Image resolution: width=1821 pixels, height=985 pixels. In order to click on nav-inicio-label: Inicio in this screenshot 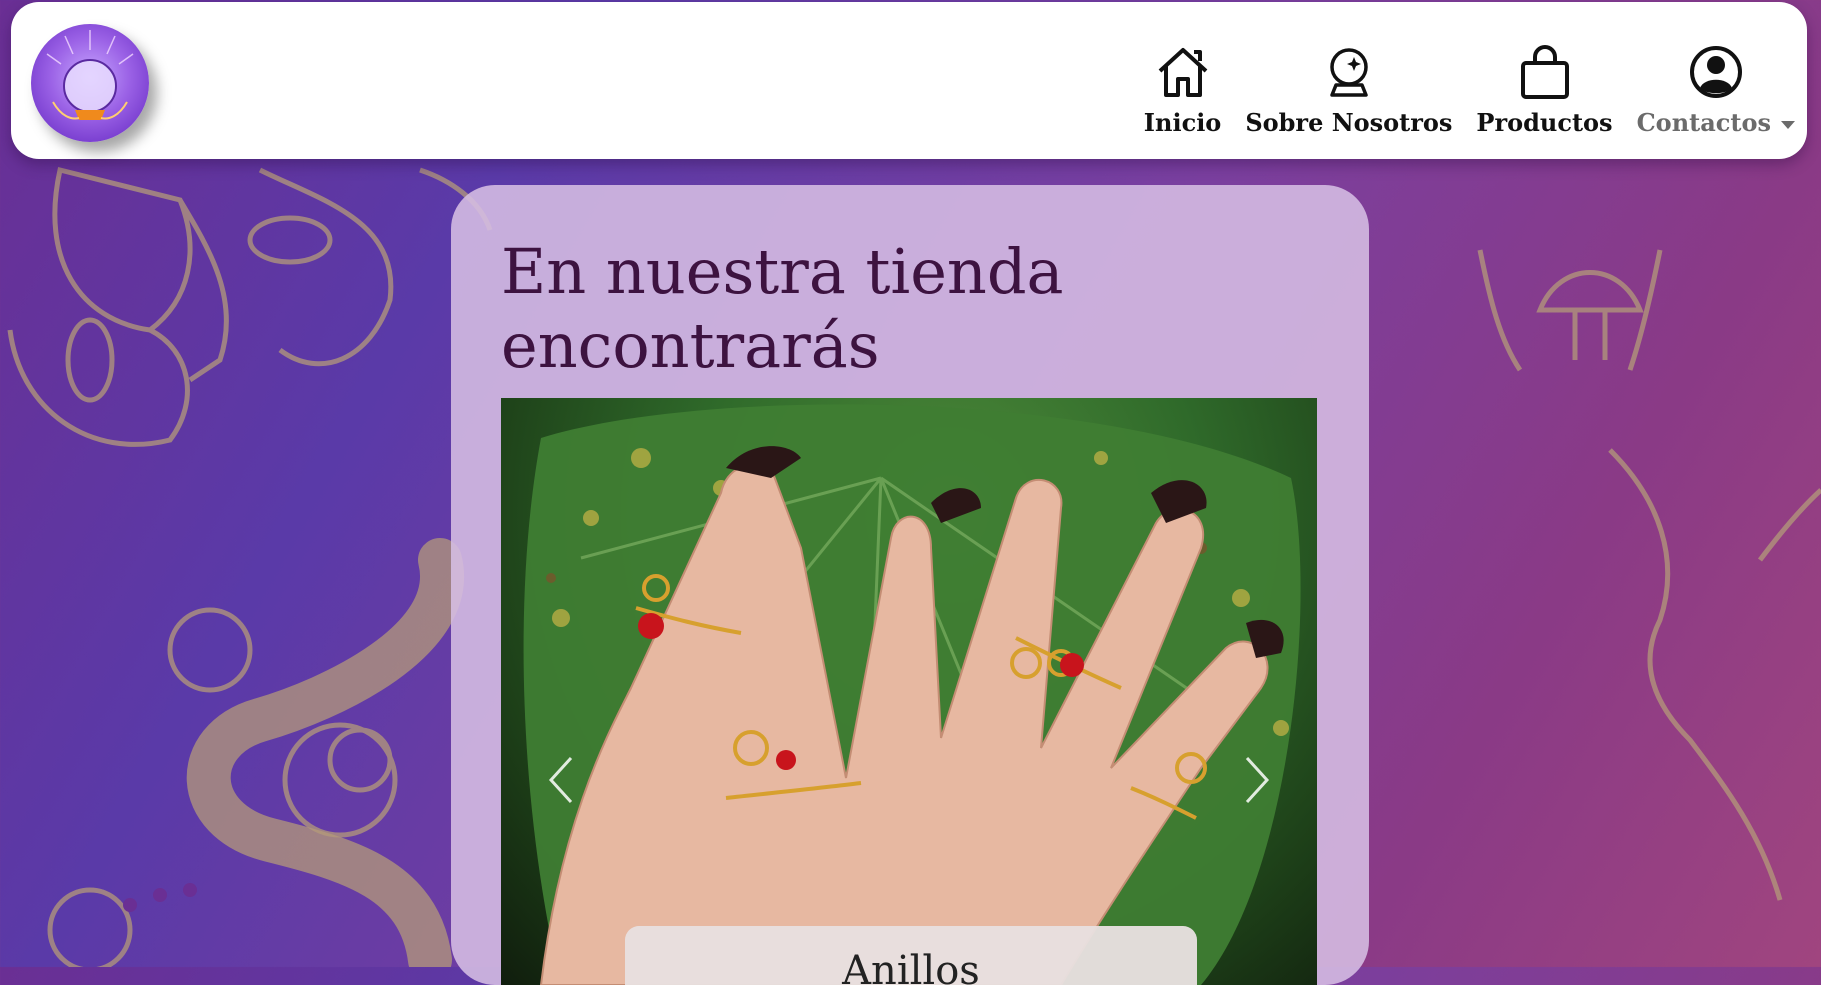, I will do `click(1182, 122)`.